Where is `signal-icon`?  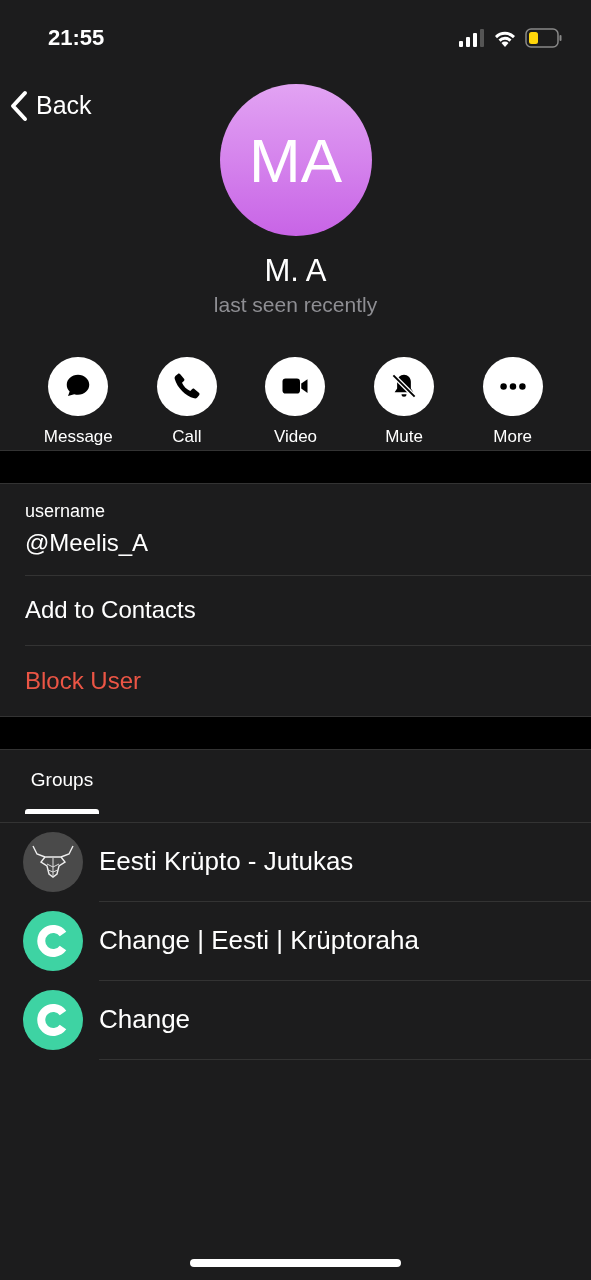
signal-icon is located at coordinates (472, 37).